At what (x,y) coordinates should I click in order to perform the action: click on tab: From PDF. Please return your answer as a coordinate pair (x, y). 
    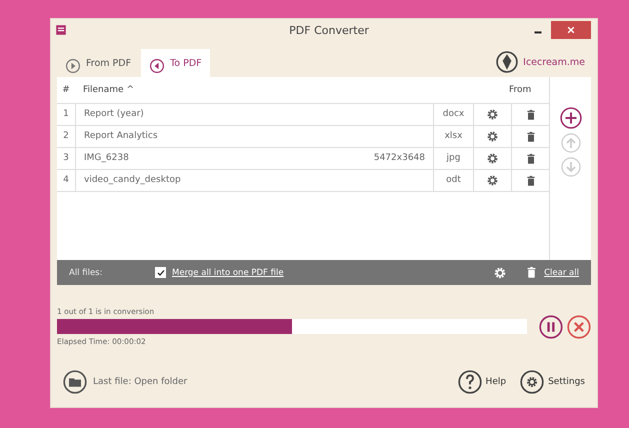
    Looking at the image, I should click on (98, 63).